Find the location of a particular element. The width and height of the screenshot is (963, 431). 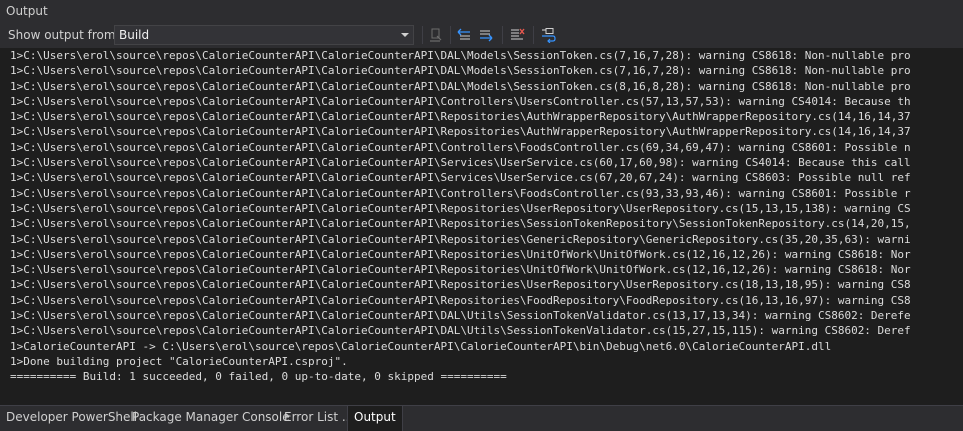

clear-all-icon is located at coordinates (518, 34).